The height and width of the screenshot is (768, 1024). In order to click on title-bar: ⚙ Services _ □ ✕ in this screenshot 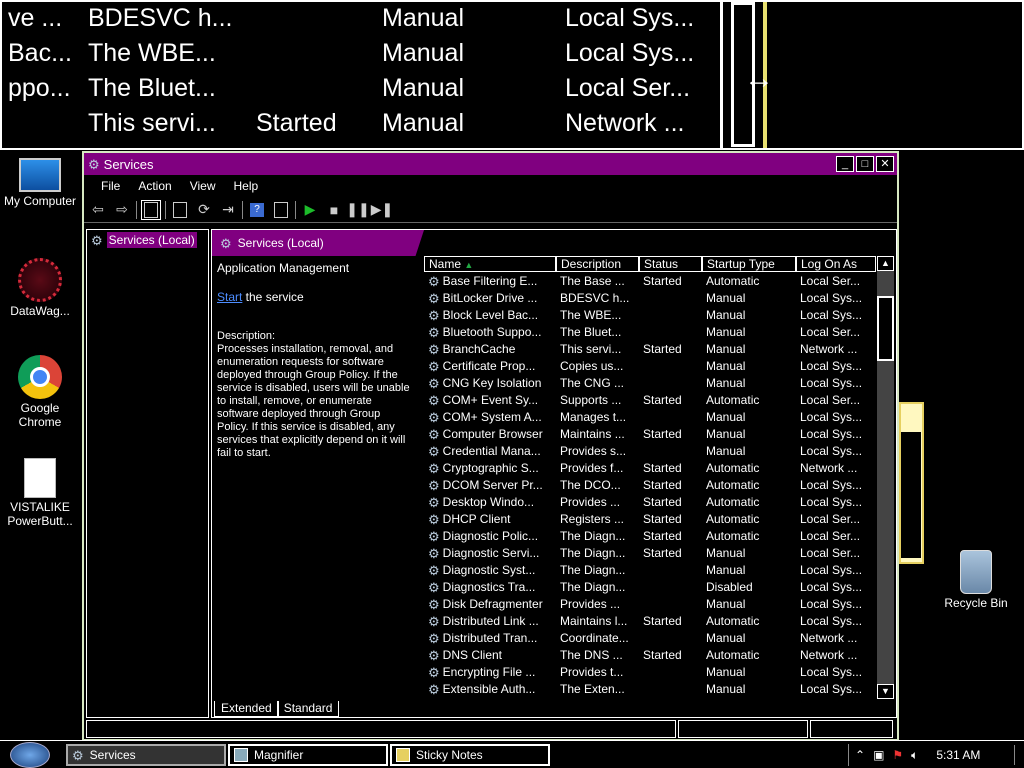, I will do `click(490, 164)`.